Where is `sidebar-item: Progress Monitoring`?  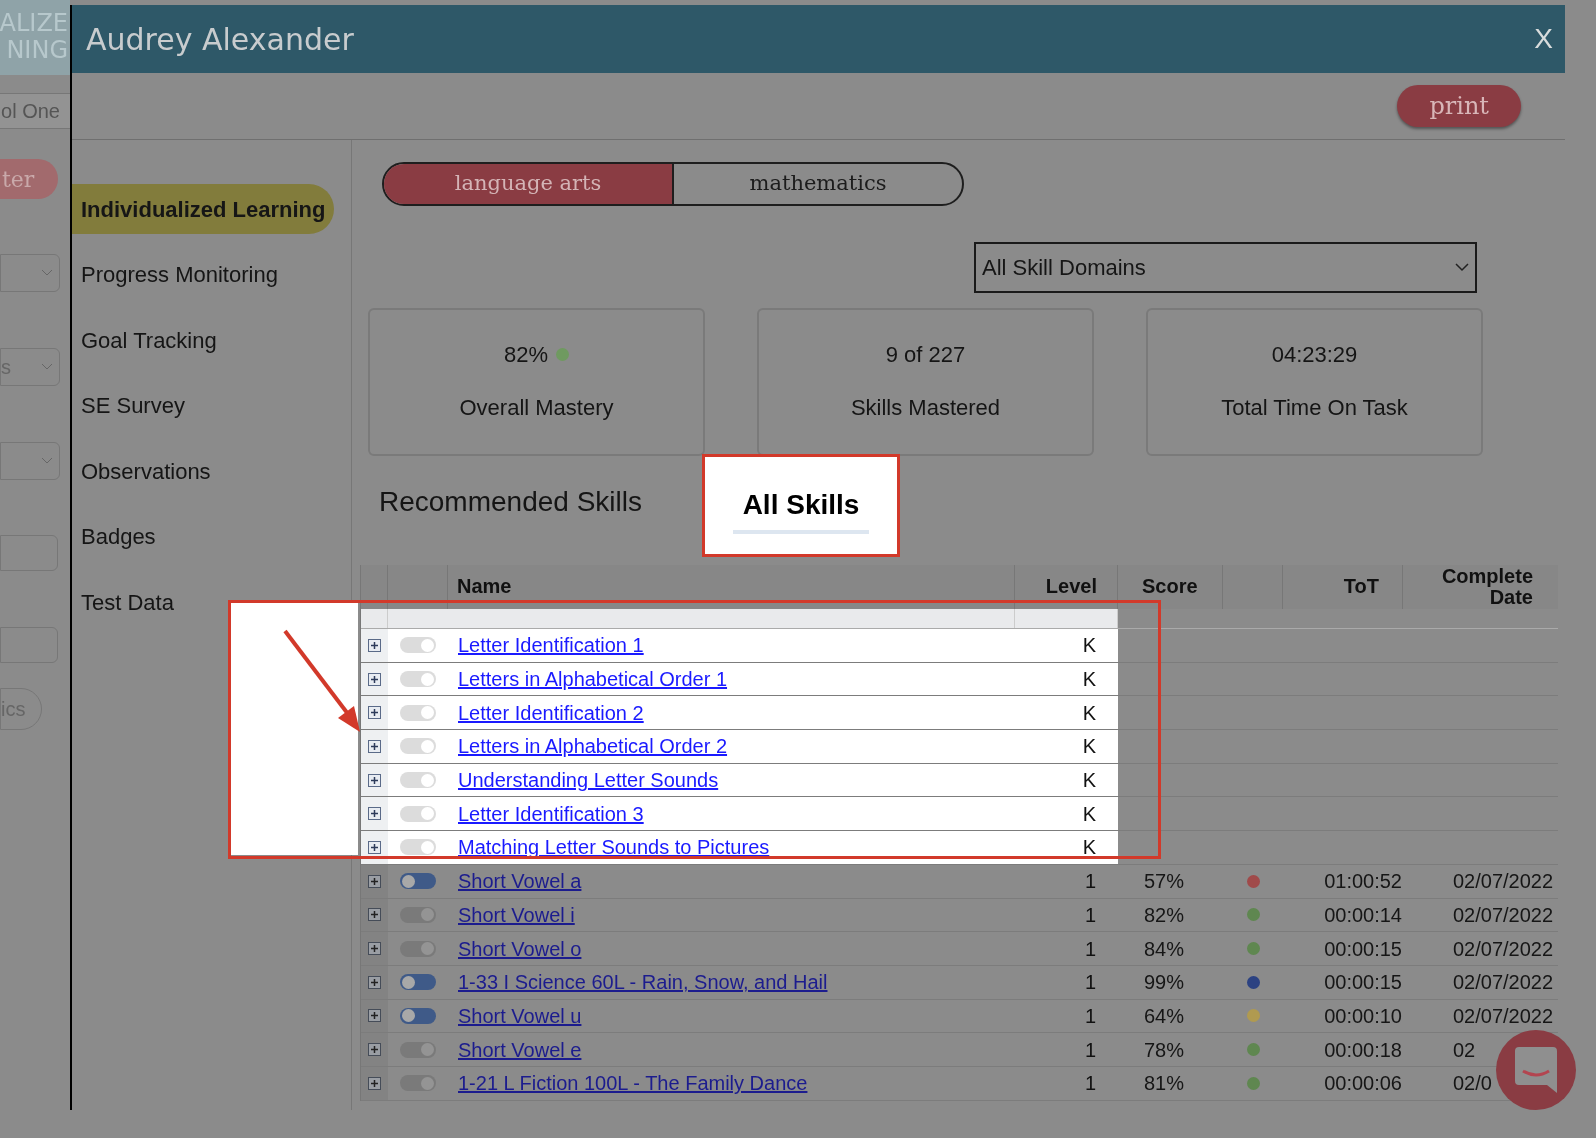 sidebar-item: Progress Monitoring is located at coordinates (177, 274).